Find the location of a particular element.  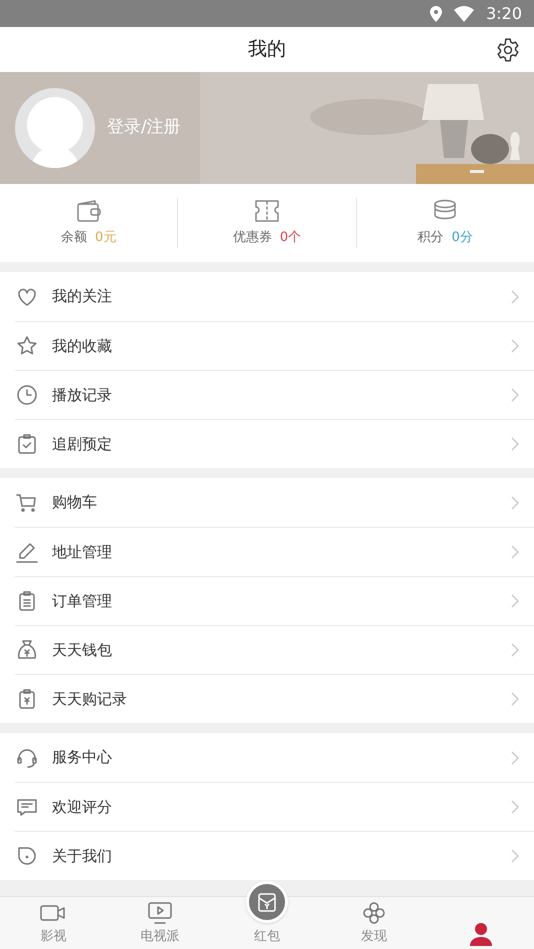

money-bag-icon is located at coordinates (27, 650).